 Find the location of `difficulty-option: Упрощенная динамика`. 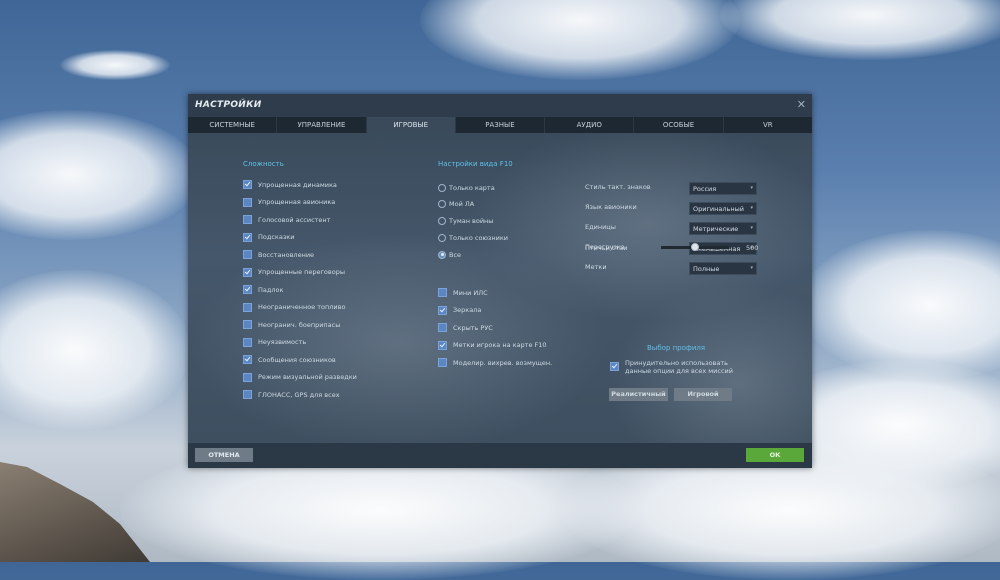

difficulty-option: Упрощенная динамика is located at coordinates (290, 184).